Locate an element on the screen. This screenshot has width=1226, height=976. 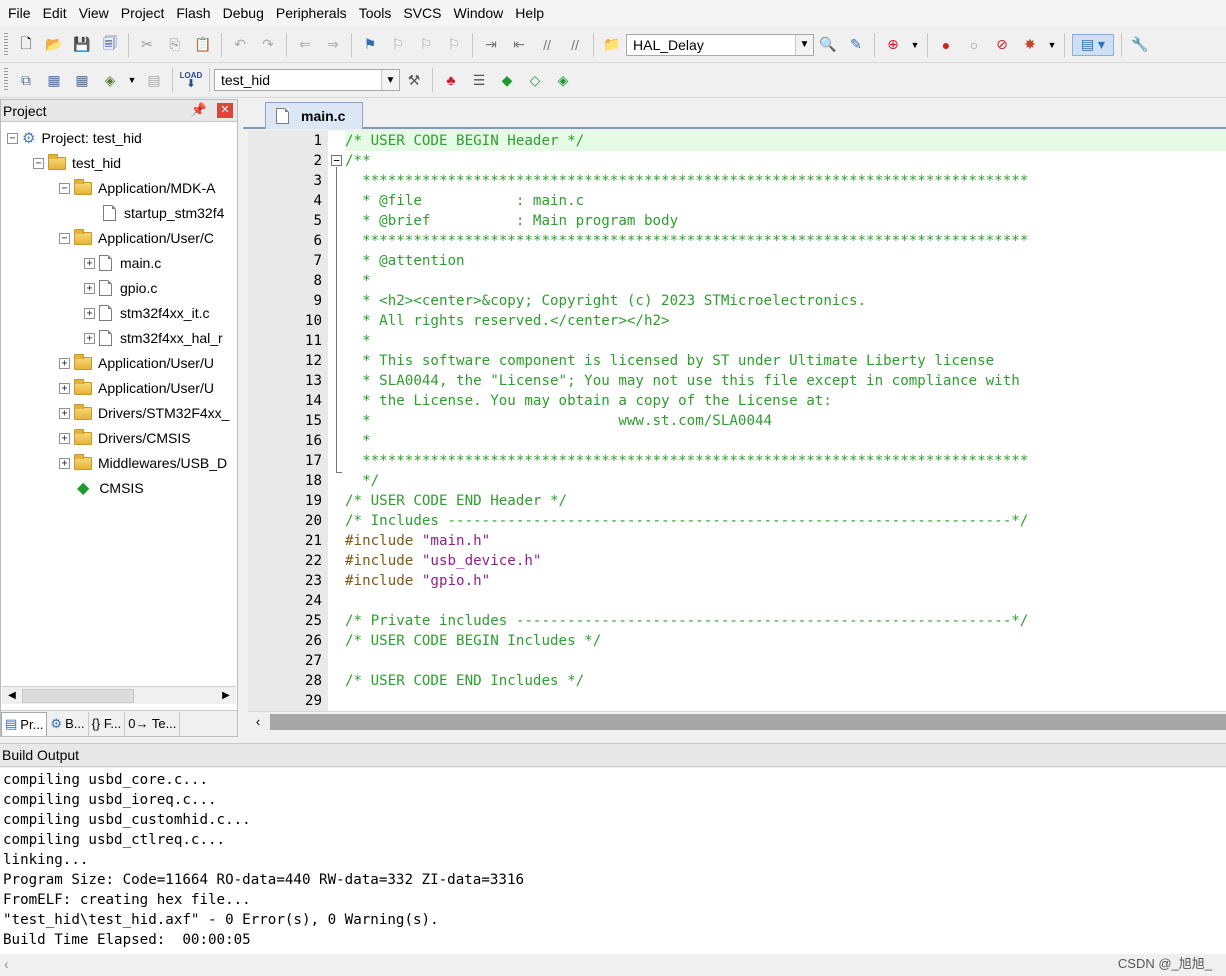
open-folder-icon: 📂 is located at coordinates (54, 45).